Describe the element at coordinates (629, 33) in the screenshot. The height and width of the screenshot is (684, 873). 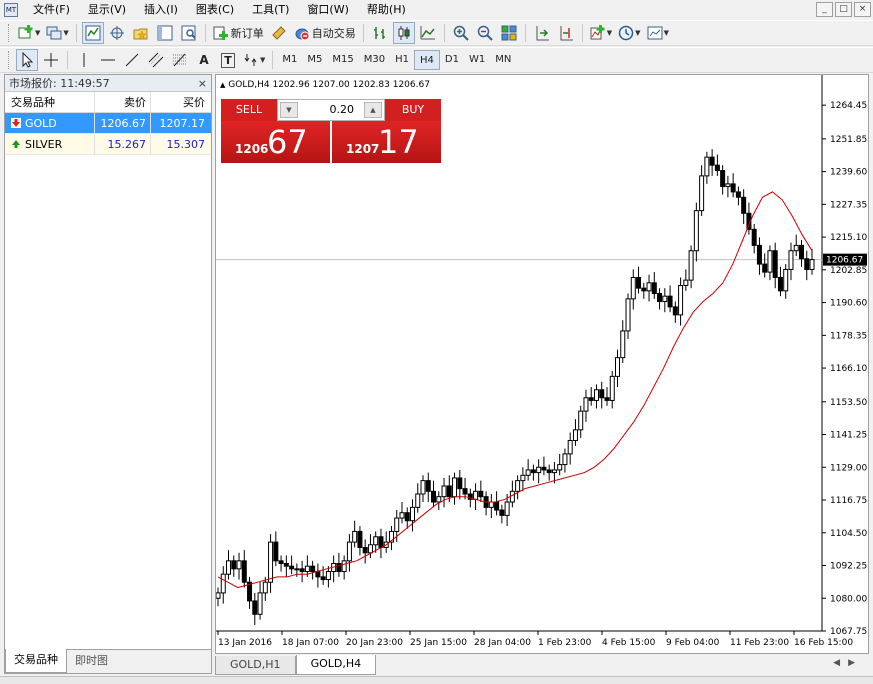
I see `periods-button: ▼` at that location.